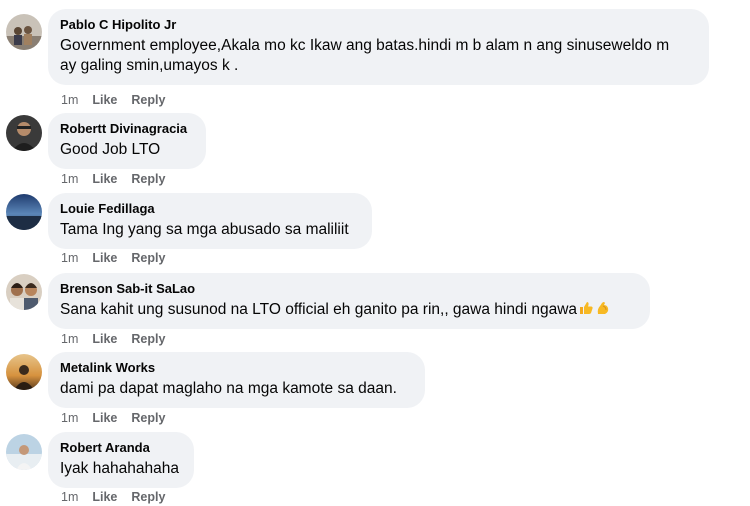  Describe the element at coordinates (348, 289) in the screenshot. I see `comment-author: Brenson Sab-it SaLao` at that location.